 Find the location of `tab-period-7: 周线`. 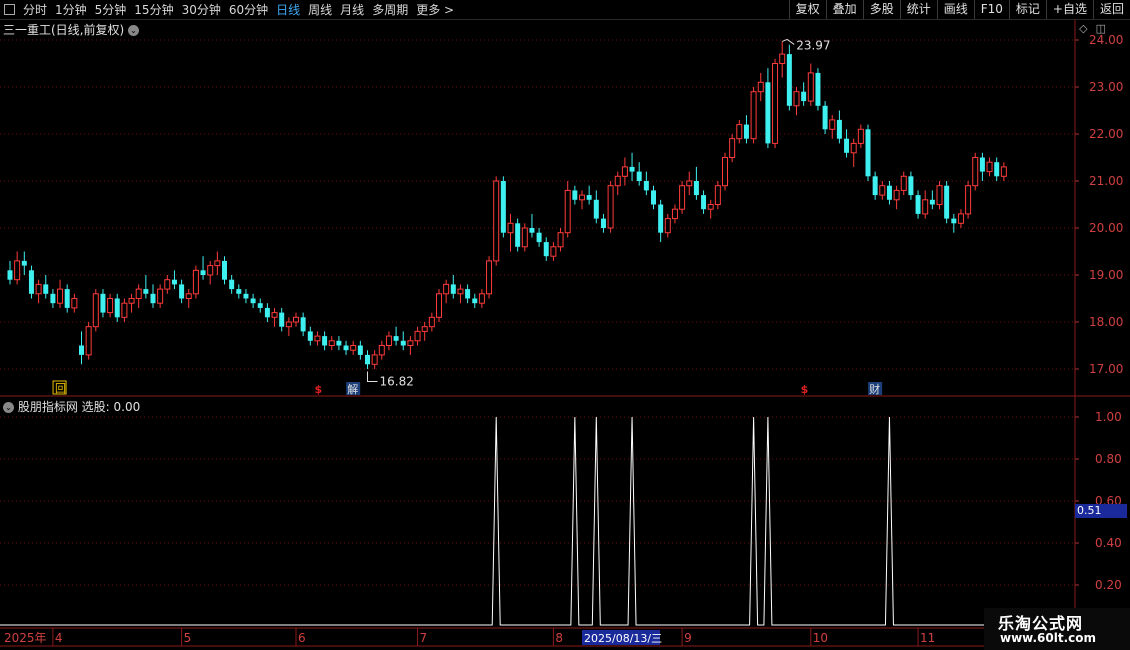

tab-period-7: 周线 is located at coordinates (320, 9).